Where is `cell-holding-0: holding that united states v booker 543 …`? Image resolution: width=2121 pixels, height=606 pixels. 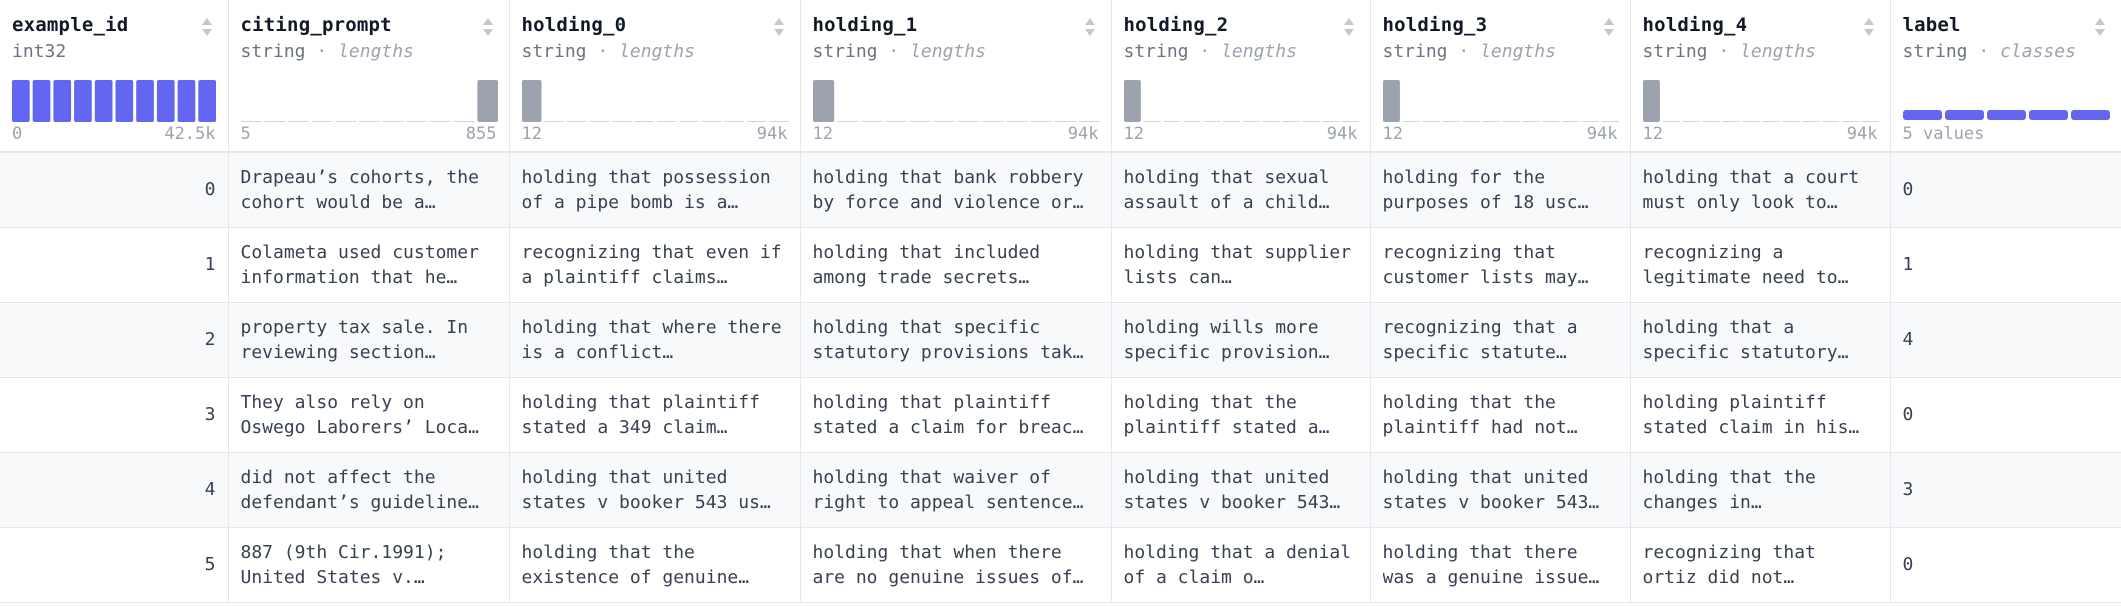 cell-holding-0: holding that united states v booker 543 … is located at coordinates (655, 490).